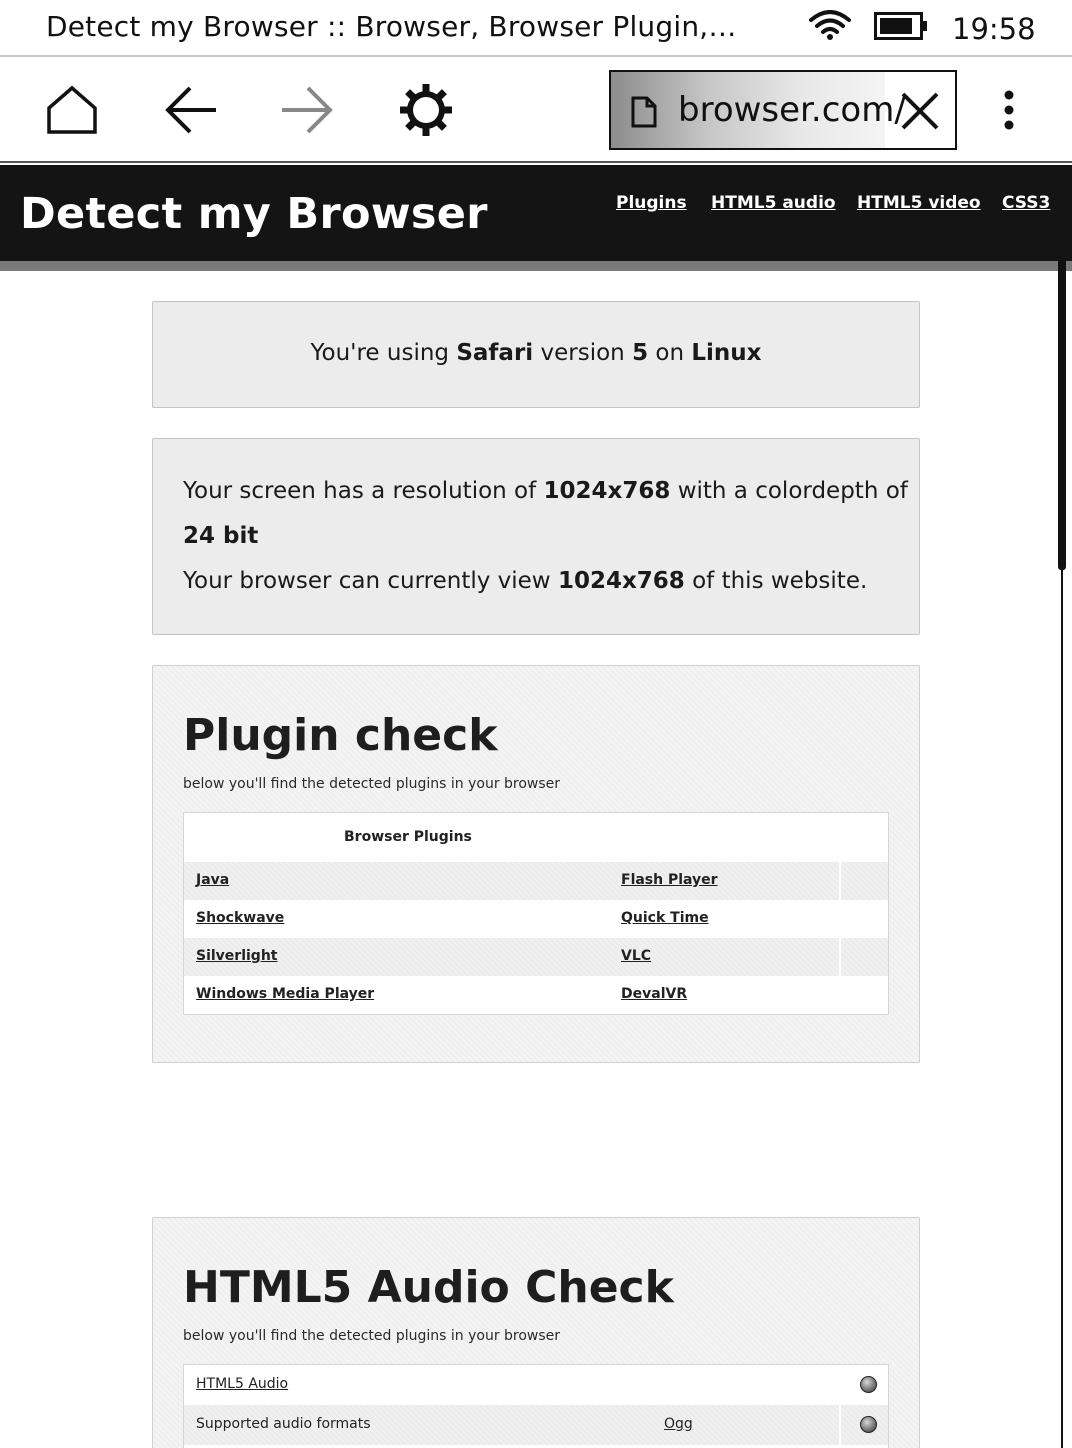  I want to click on table-row: Shockwave Quick Time, so click(536, 919).